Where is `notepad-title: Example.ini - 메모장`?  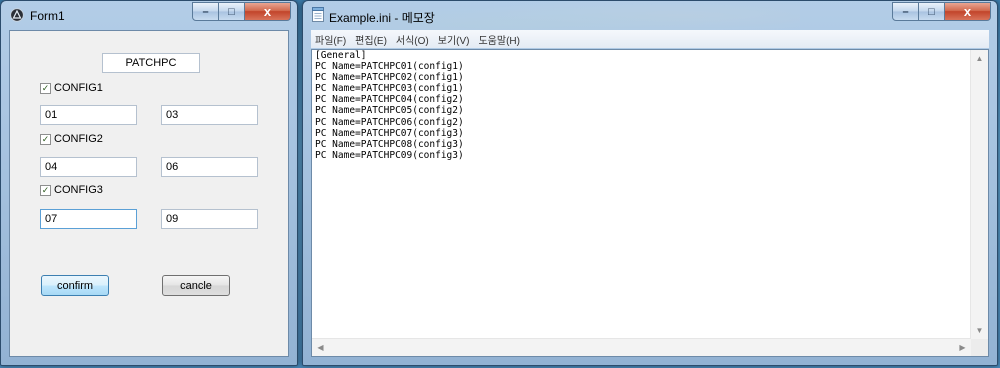
notepad-title: Example.ini - 메모장 is located at coordinates (382, 18).